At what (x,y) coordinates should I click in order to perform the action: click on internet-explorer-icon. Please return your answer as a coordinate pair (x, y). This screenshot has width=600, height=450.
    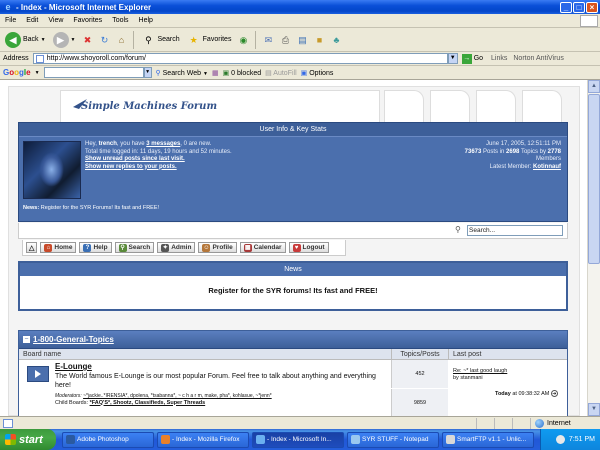
    Looking at the image, I should click on (260, 439).